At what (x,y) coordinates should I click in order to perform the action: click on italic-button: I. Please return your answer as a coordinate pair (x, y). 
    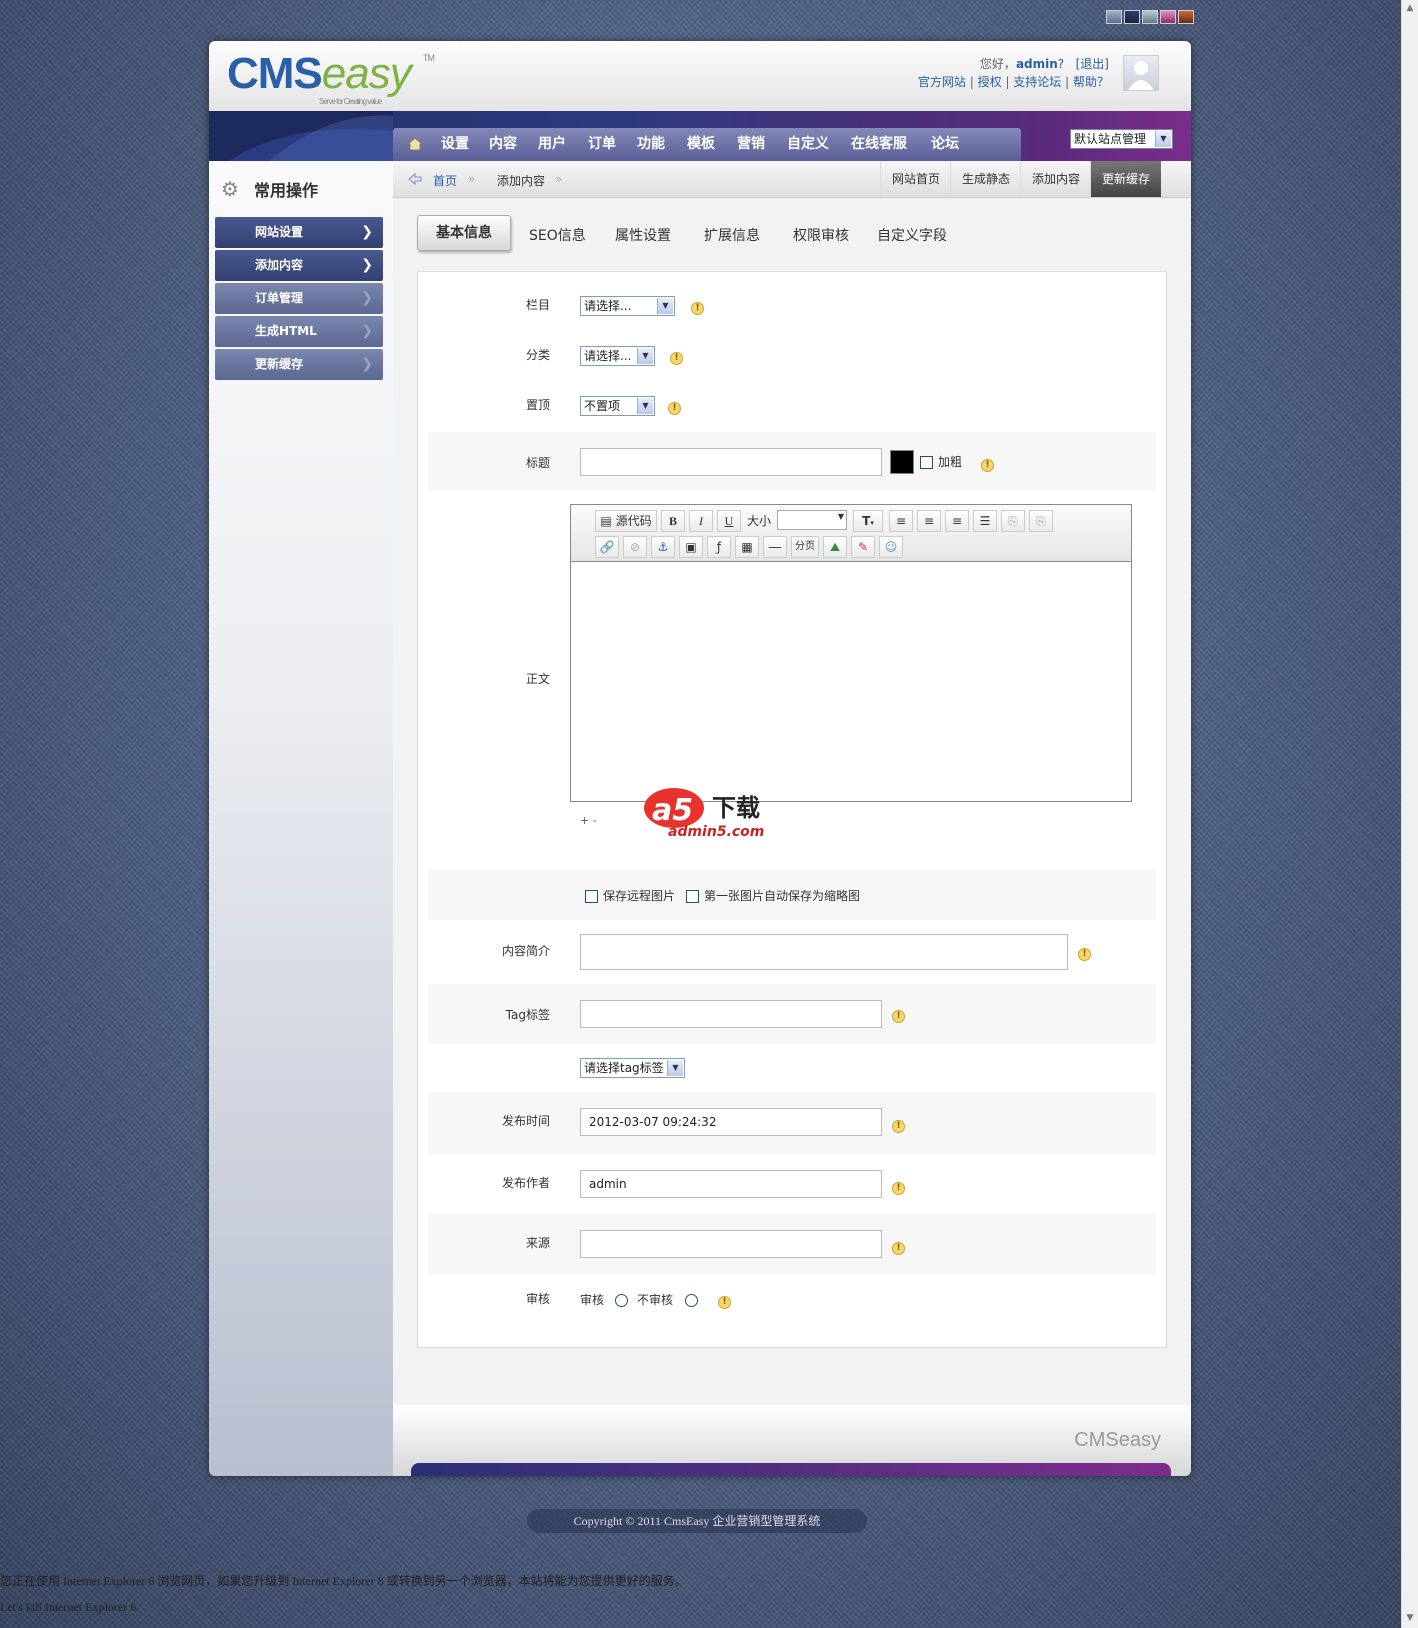
    Looking at the image, I should click on (701, 521).